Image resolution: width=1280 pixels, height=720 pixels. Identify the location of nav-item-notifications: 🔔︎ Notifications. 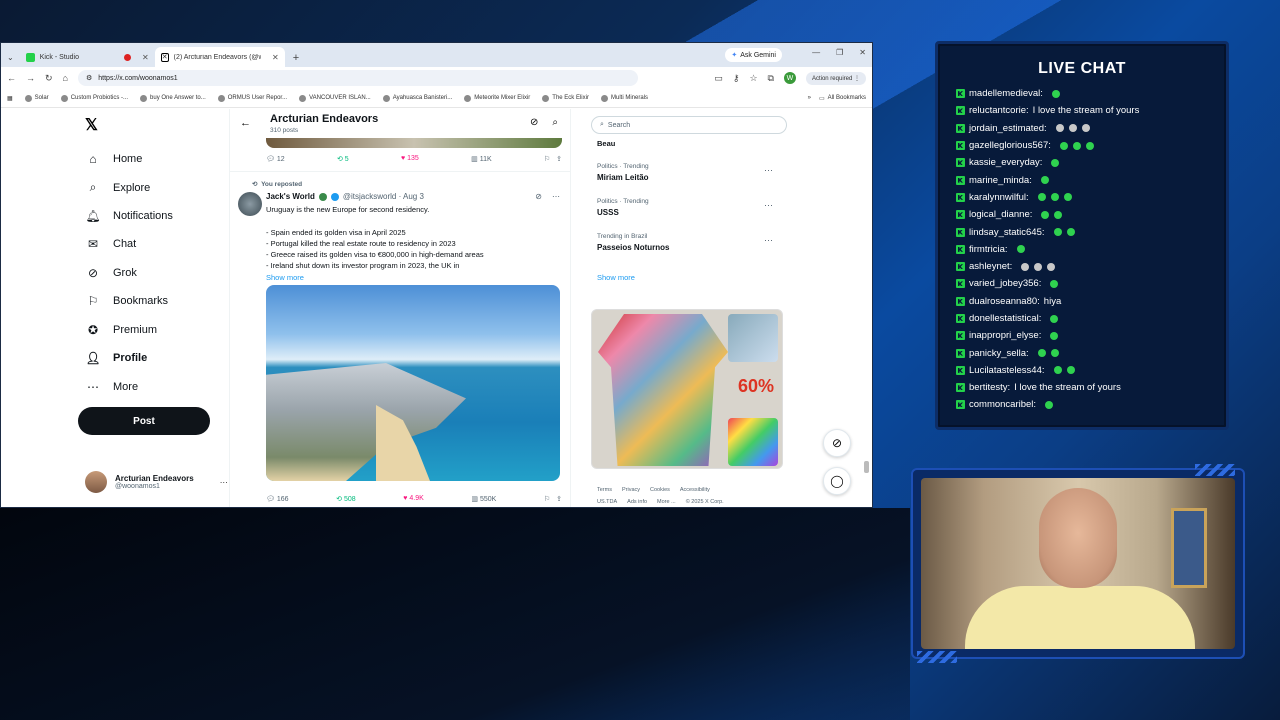
(129, 216).